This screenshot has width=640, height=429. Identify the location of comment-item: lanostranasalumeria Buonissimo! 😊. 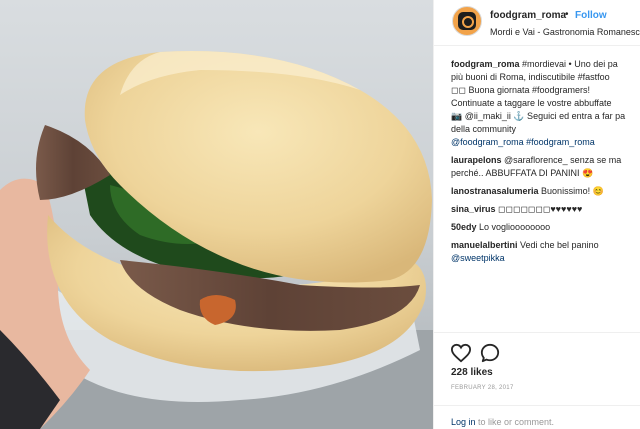
(545, 191).